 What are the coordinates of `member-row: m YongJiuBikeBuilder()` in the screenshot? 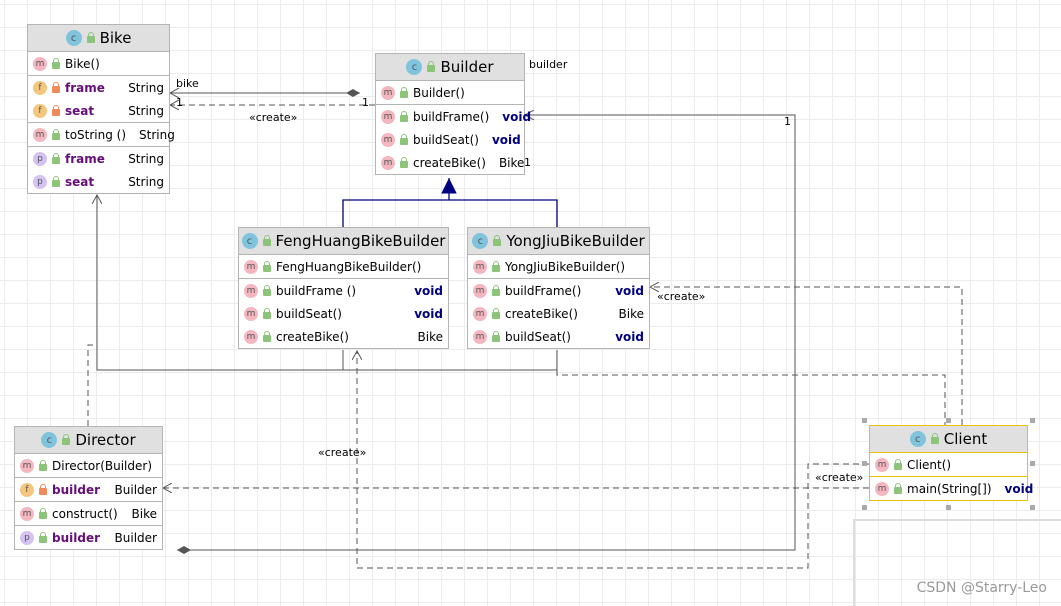 It's located at (558, 266).